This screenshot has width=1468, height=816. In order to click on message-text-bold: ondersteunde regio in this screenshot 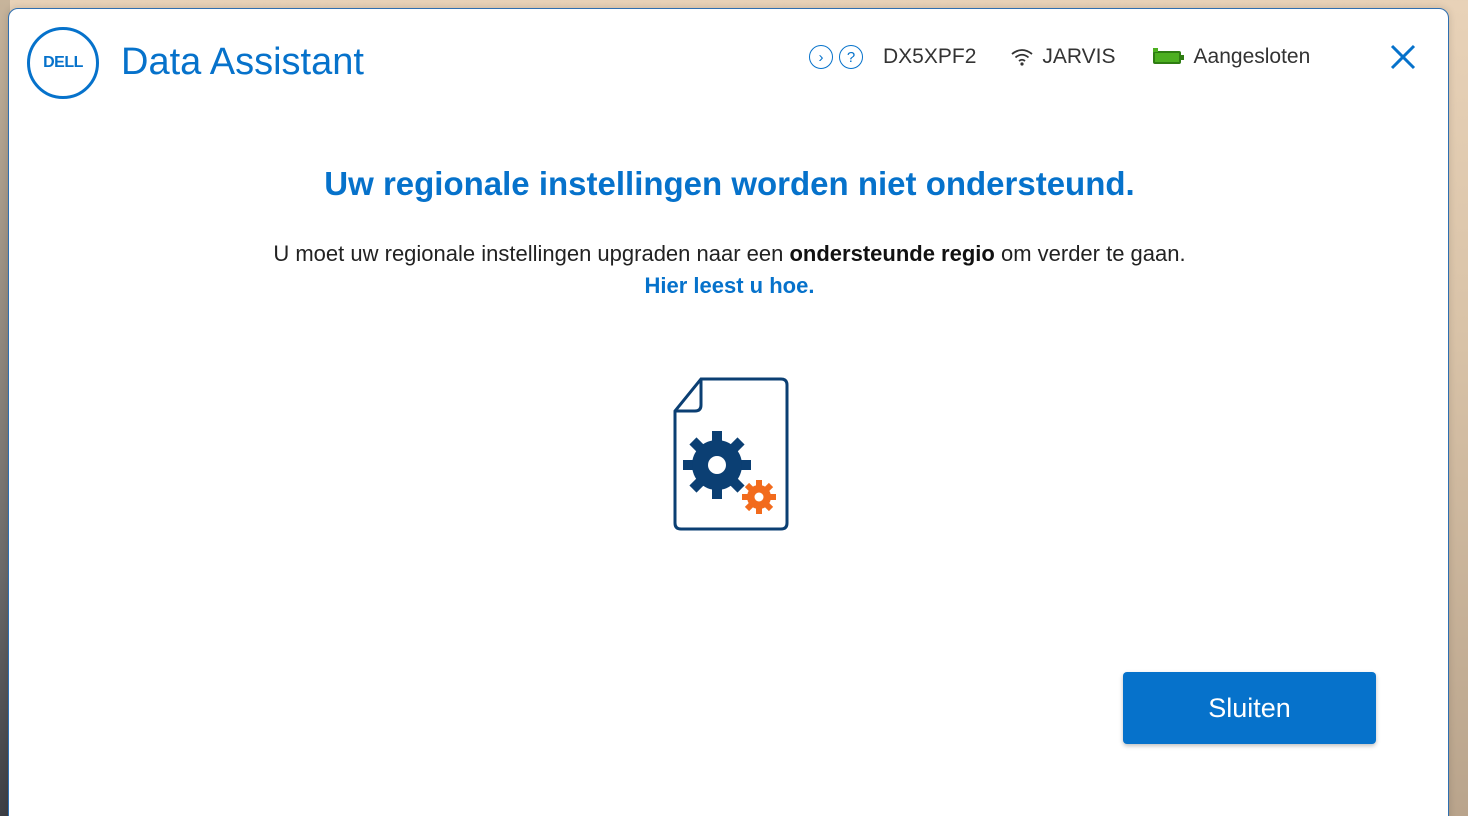, I will do `click(892, 253)`.